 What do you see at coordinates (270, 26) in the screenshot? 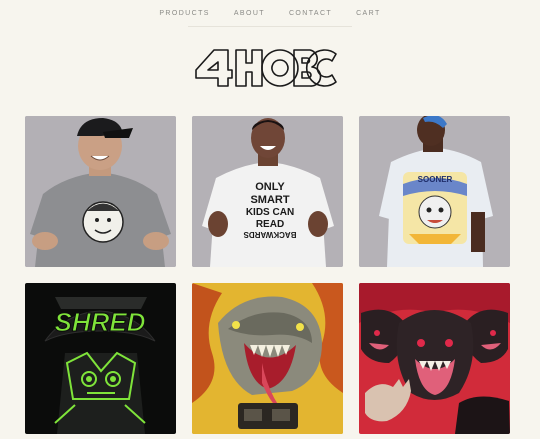
I see `nav-divider` at bounding box center [270, 26].